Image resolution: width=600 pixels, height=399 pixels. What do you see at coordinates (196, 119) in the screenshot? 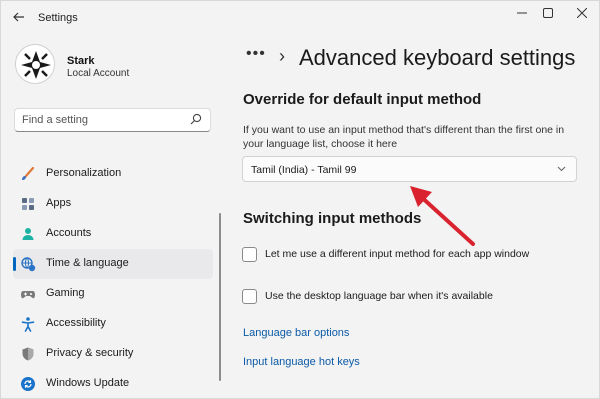
I see `search-icon` at bounding box center [196, 119].